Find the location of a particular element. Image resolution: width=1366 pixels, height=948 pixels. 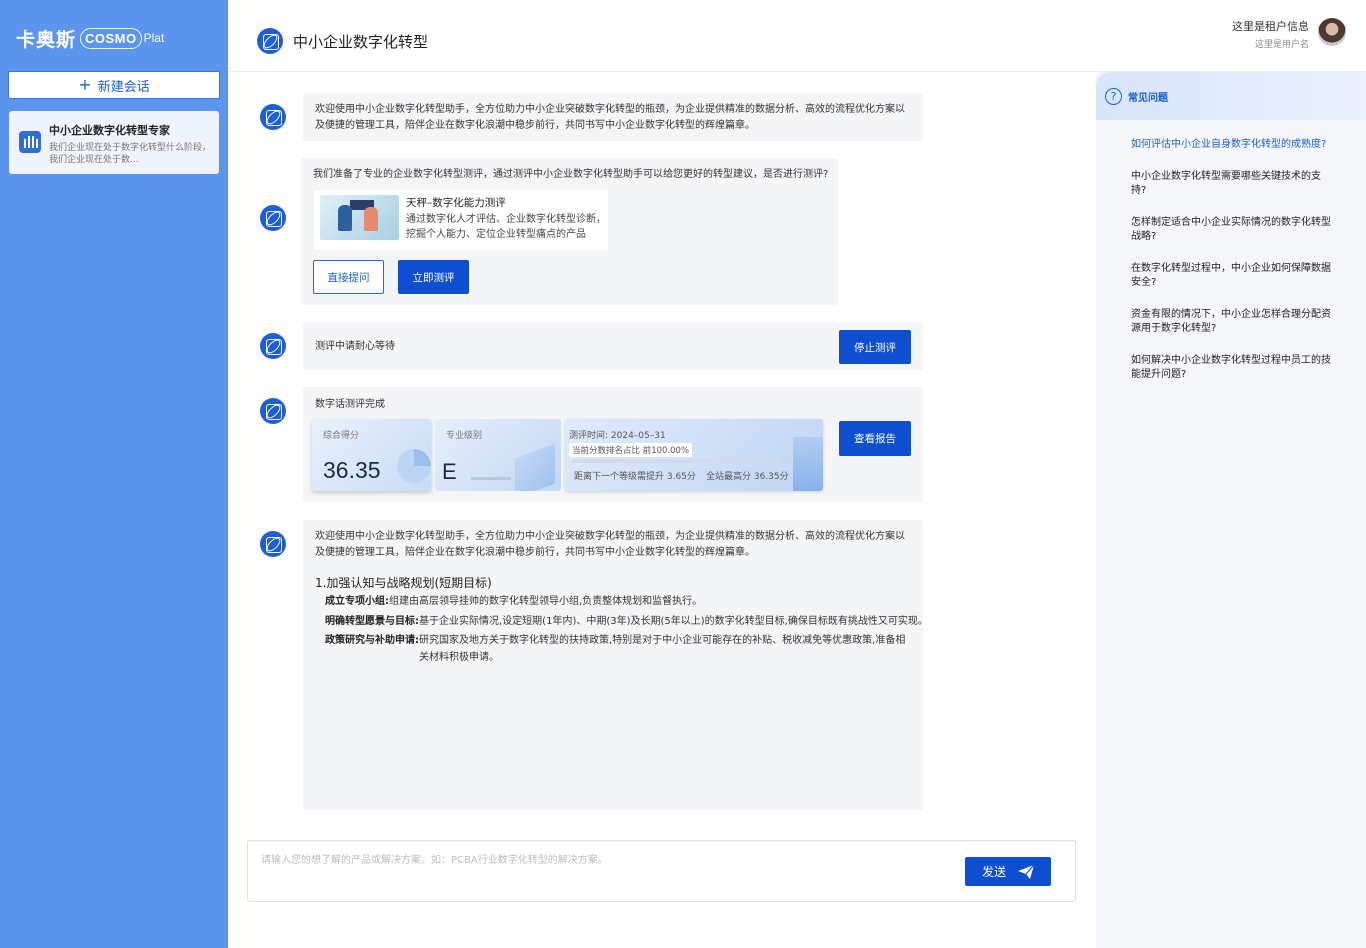

logo-main-text: COSMO is located at coordinates (111, 38).